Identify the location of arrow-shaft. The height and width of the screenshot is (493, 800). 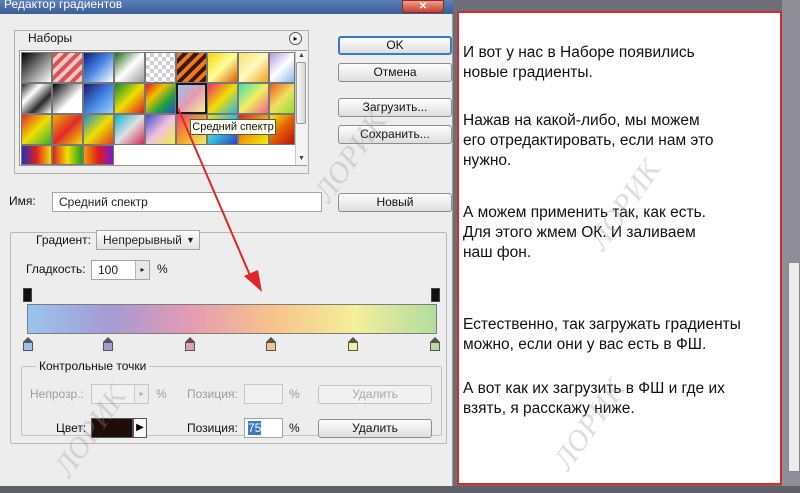
(215, 194).